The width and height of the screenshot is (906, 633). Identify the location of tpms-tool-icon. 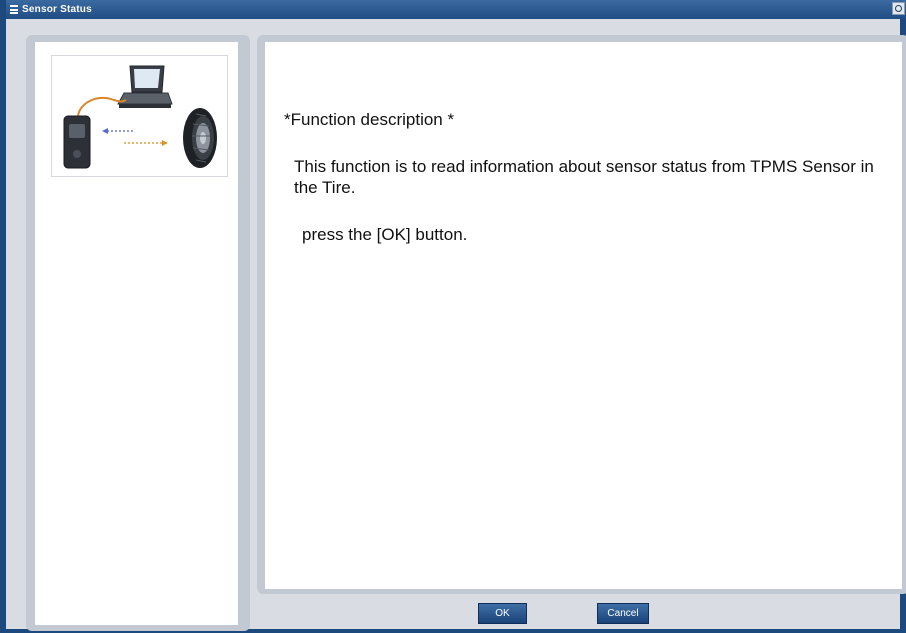
(77, 142).